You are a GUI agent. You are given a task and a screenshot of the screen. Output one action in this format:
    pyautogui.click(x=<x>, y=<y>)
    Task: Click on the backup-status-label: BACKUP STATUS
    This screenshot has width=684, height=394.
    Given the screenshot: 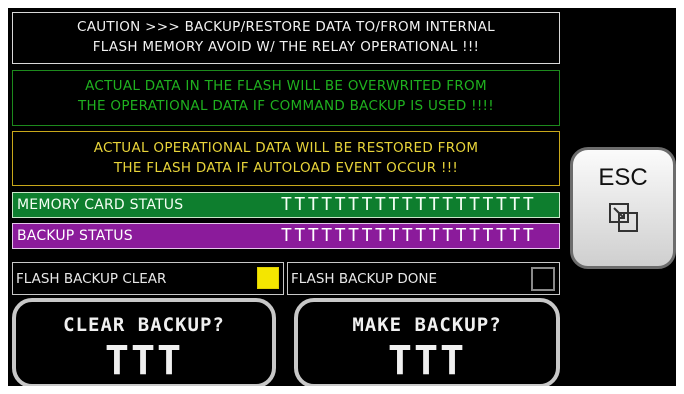 What is the action you would take?
    pyautogui.click(x=75, y=236)
    